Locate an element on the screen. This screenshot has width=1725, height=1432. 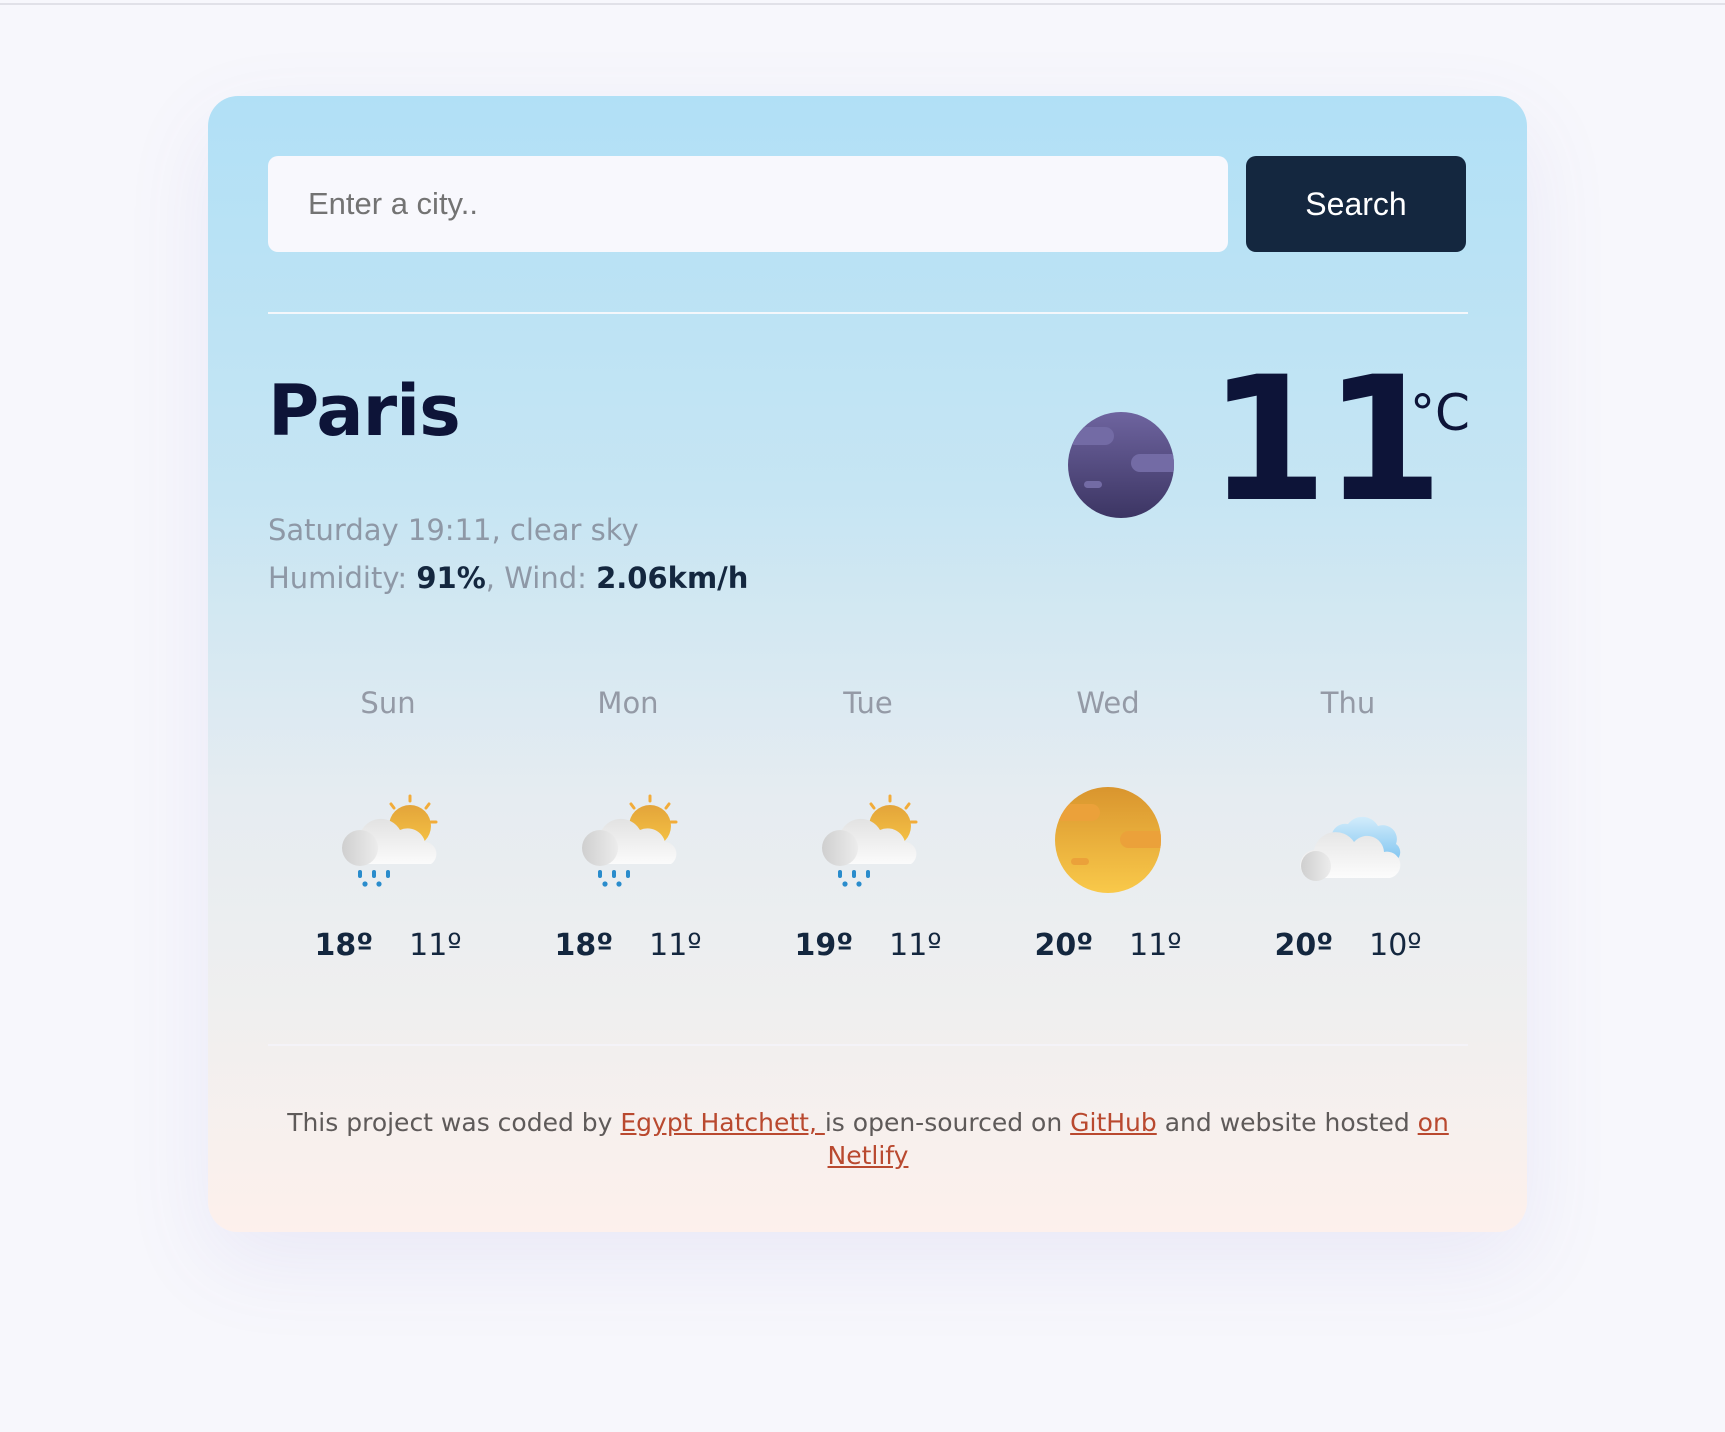
forecast-day-name: Tue is located at coordinates (868, 703).